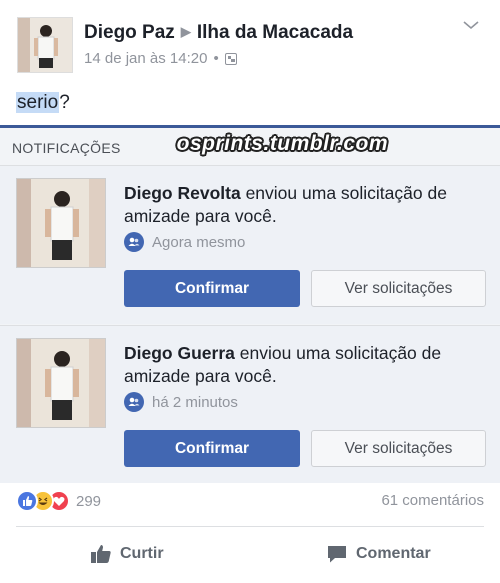 Image resolution: width=500 pixels, height=583 pixels. Describe the element at coordinates (337, 554) in the screenshot. I see `comment-icon` at that location.